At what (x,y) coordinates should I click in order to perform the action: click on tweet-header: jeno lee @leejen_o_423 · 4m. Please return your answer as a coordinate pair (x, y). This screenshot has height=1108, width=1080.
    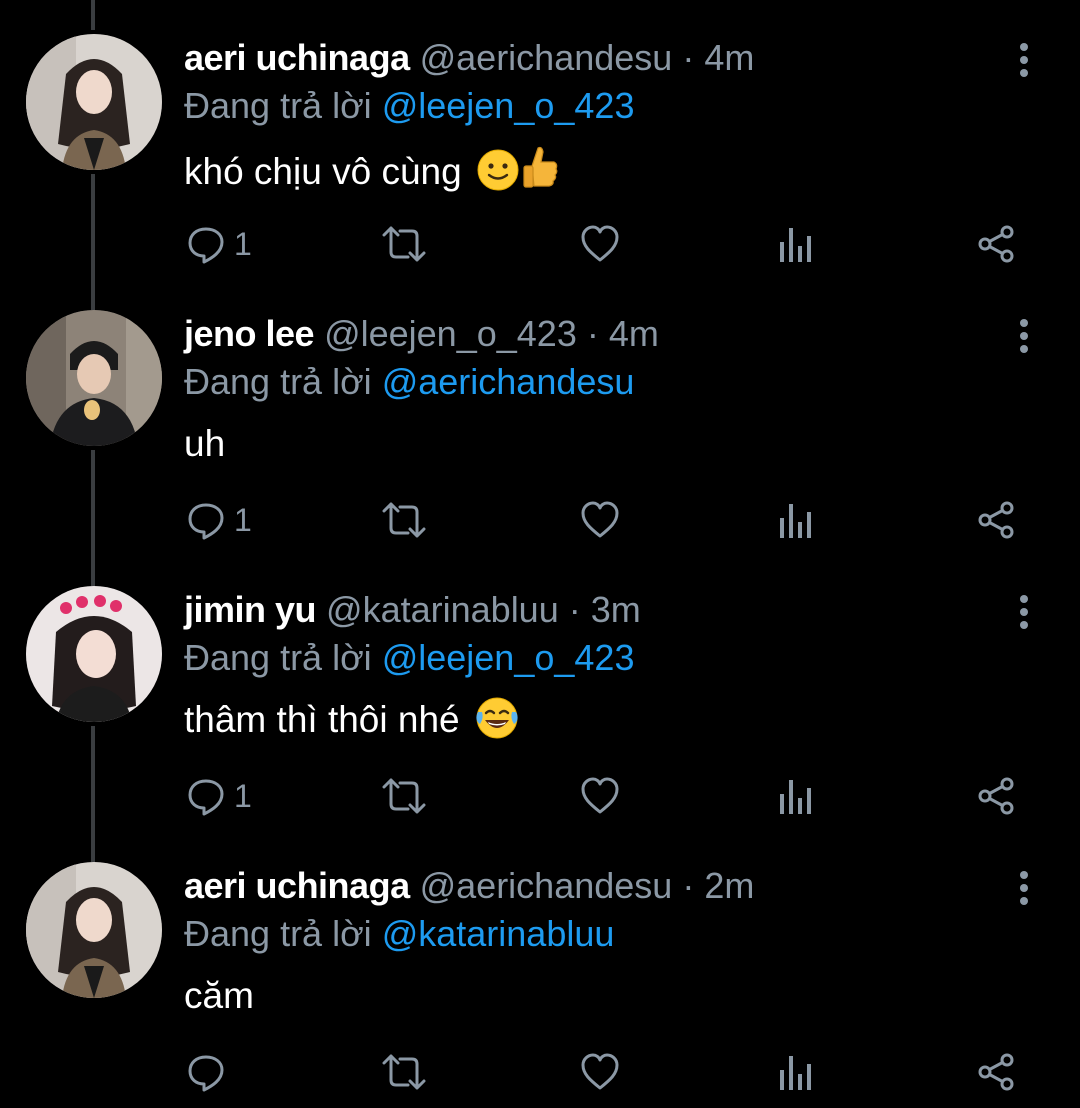
    Looking at the image, I should click on (421, 334).